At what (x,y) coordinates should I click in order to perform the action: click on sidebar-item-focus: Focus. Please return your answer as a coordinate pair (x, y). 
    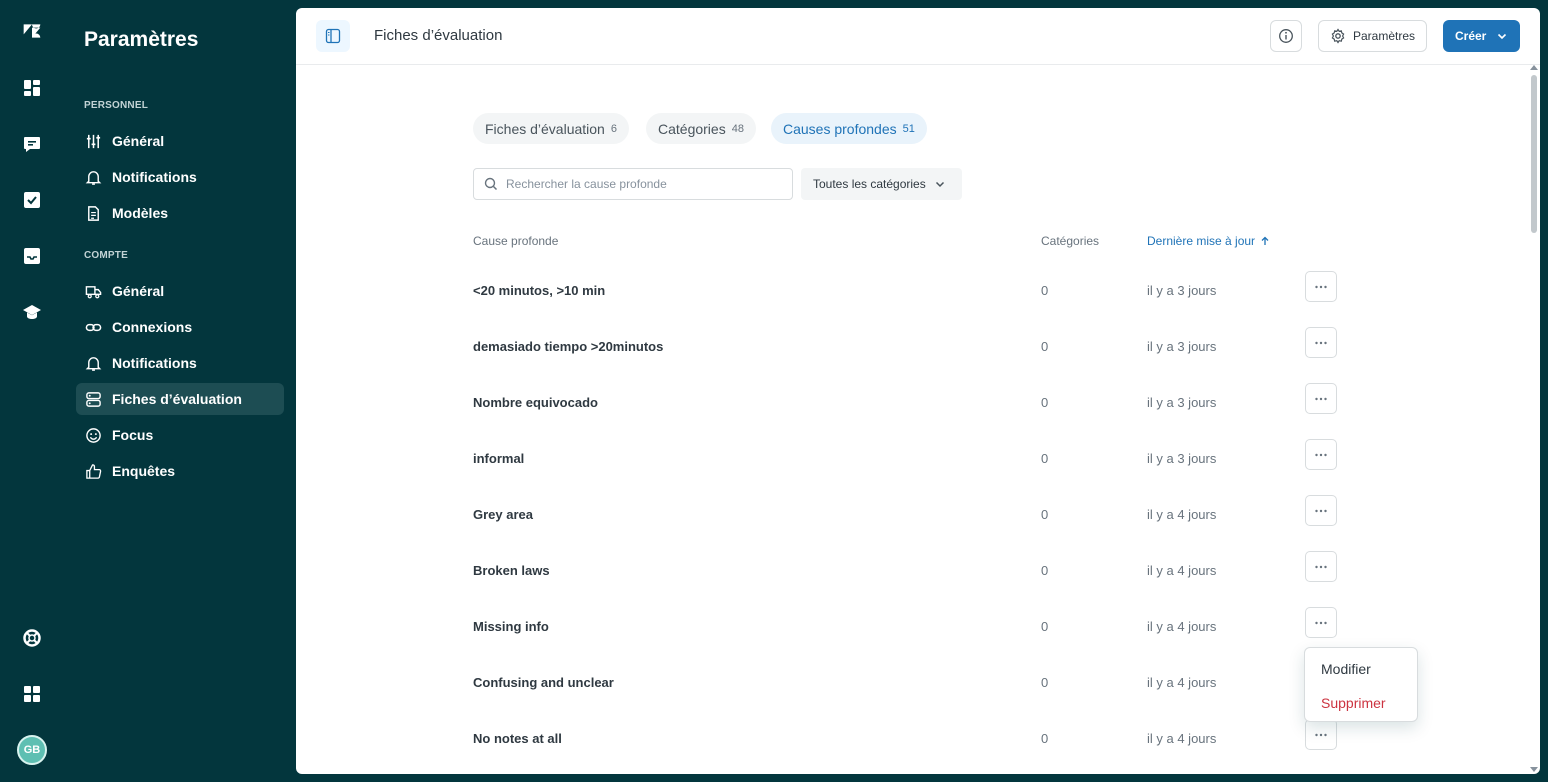
    Looking at the image, I should click on (180, 435).